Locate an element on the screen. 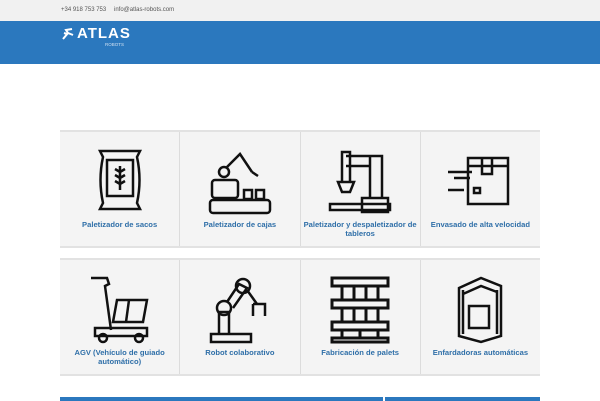 This screenshot has height=401, width=600. product-label: Paletizador y despaletizador de tableros is located at coordinates (360, 229).